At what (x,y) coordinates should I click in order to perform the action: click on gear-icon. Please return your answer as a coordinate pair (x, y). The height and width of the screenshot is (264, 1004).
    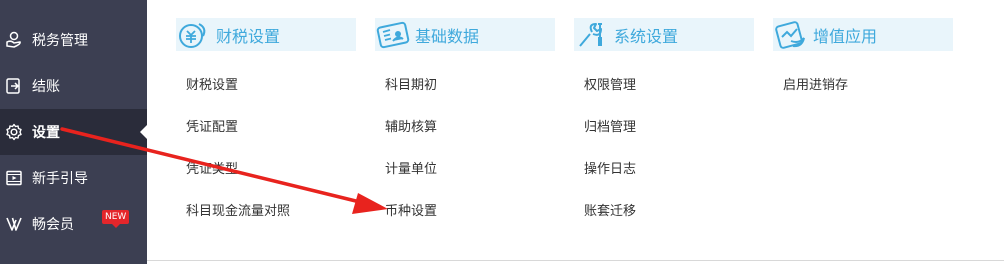
    Looking at the image, I should click on (14, 132).